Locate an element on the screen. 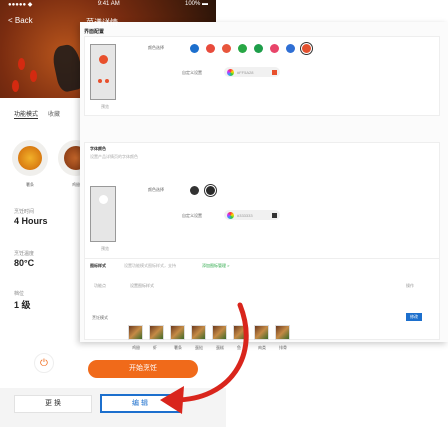 This screenshot has height=427, width=448. custom-color-value: #333333 is located at coordinates (245, 215).